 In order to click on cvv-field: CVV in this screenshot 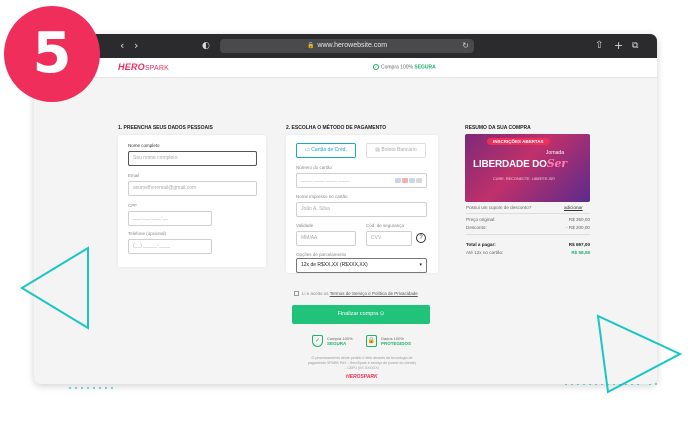, I will do `click(389, 238)`.